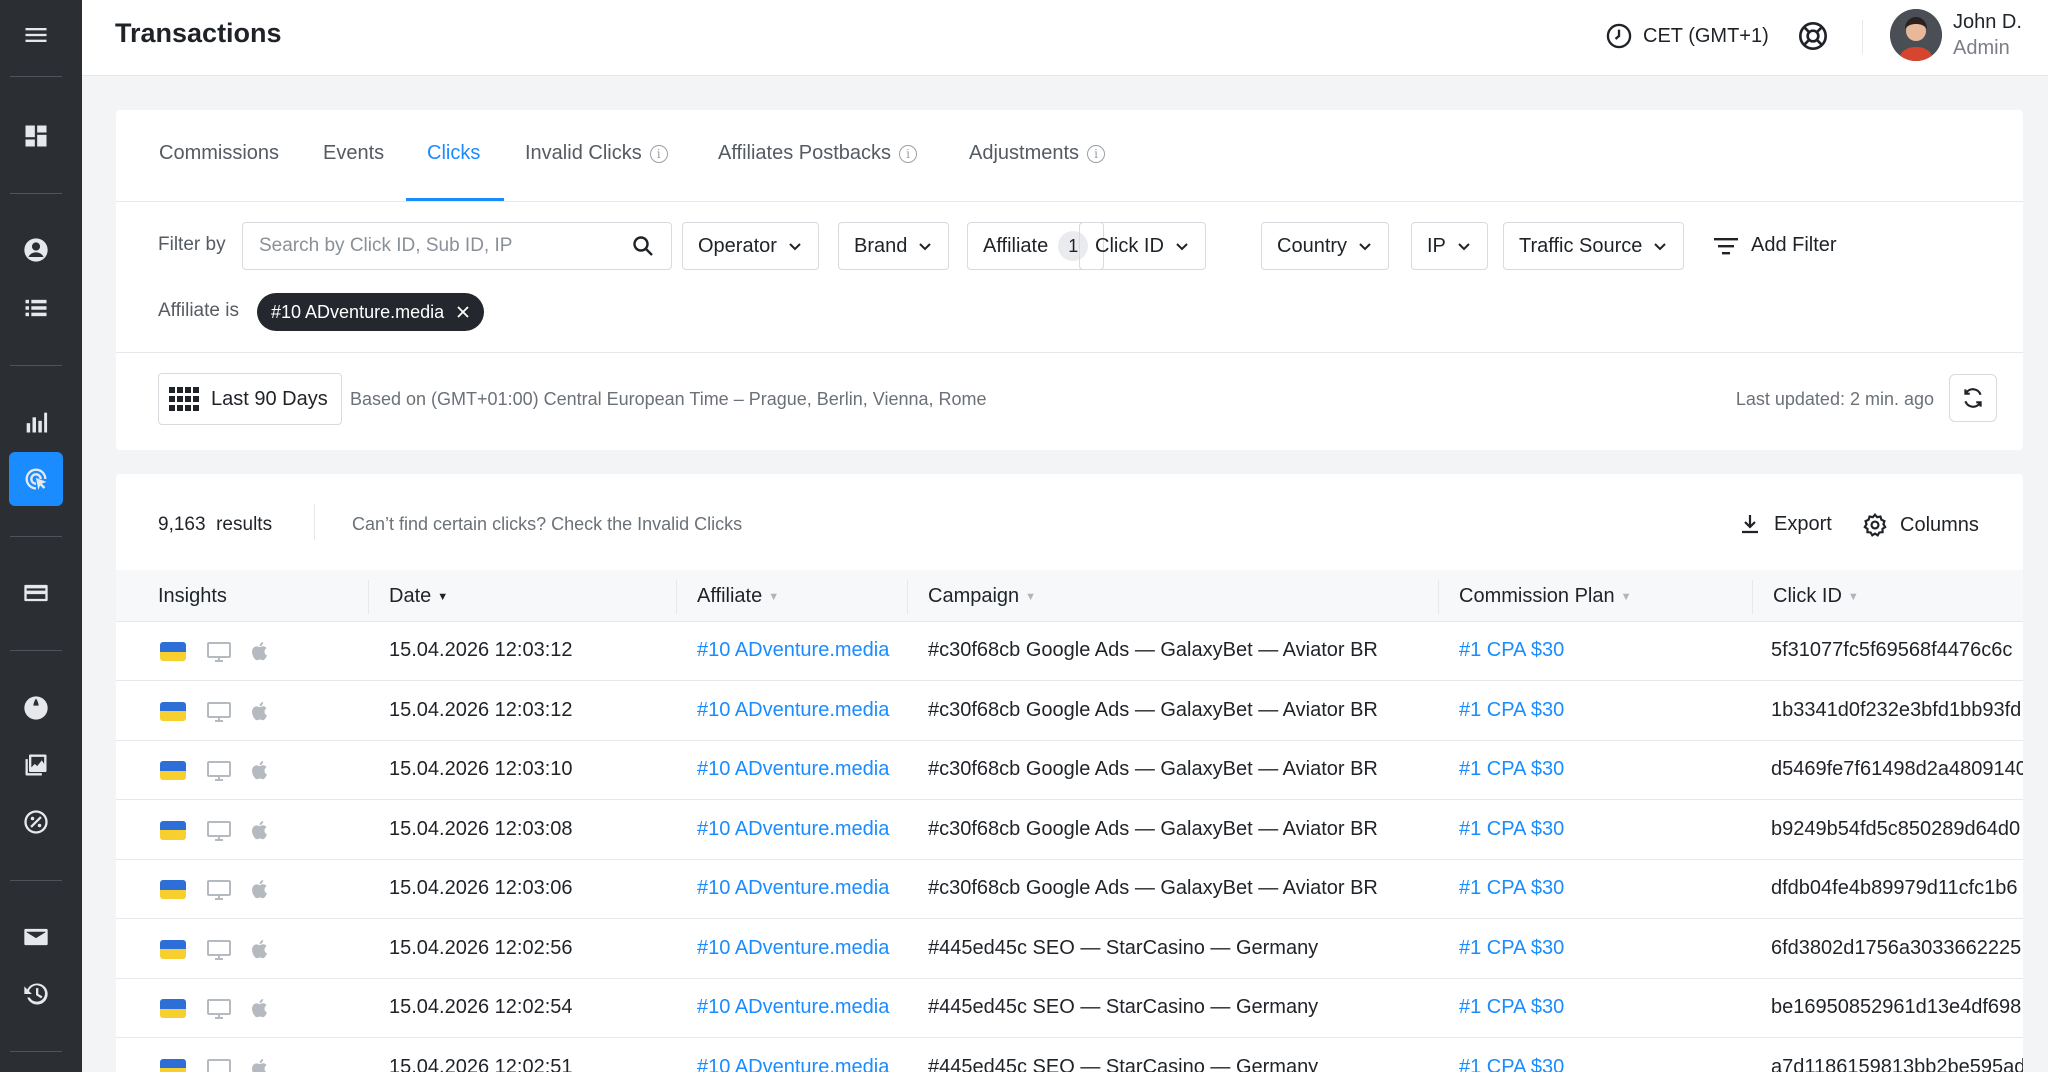 The width and height of the screenshot is (2048, 1072). Describe the element at coordinates (1069, 352) in the screenshot. I see `section-divider` at that location.